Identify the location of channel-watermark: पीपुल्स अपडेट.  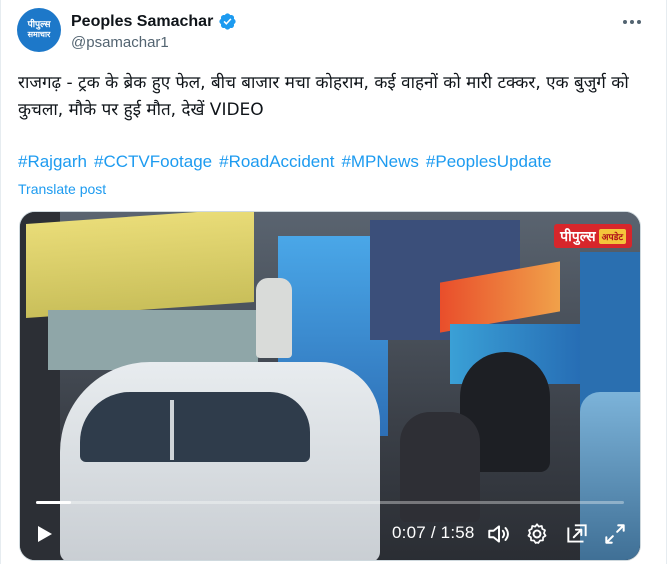
(593, 236).